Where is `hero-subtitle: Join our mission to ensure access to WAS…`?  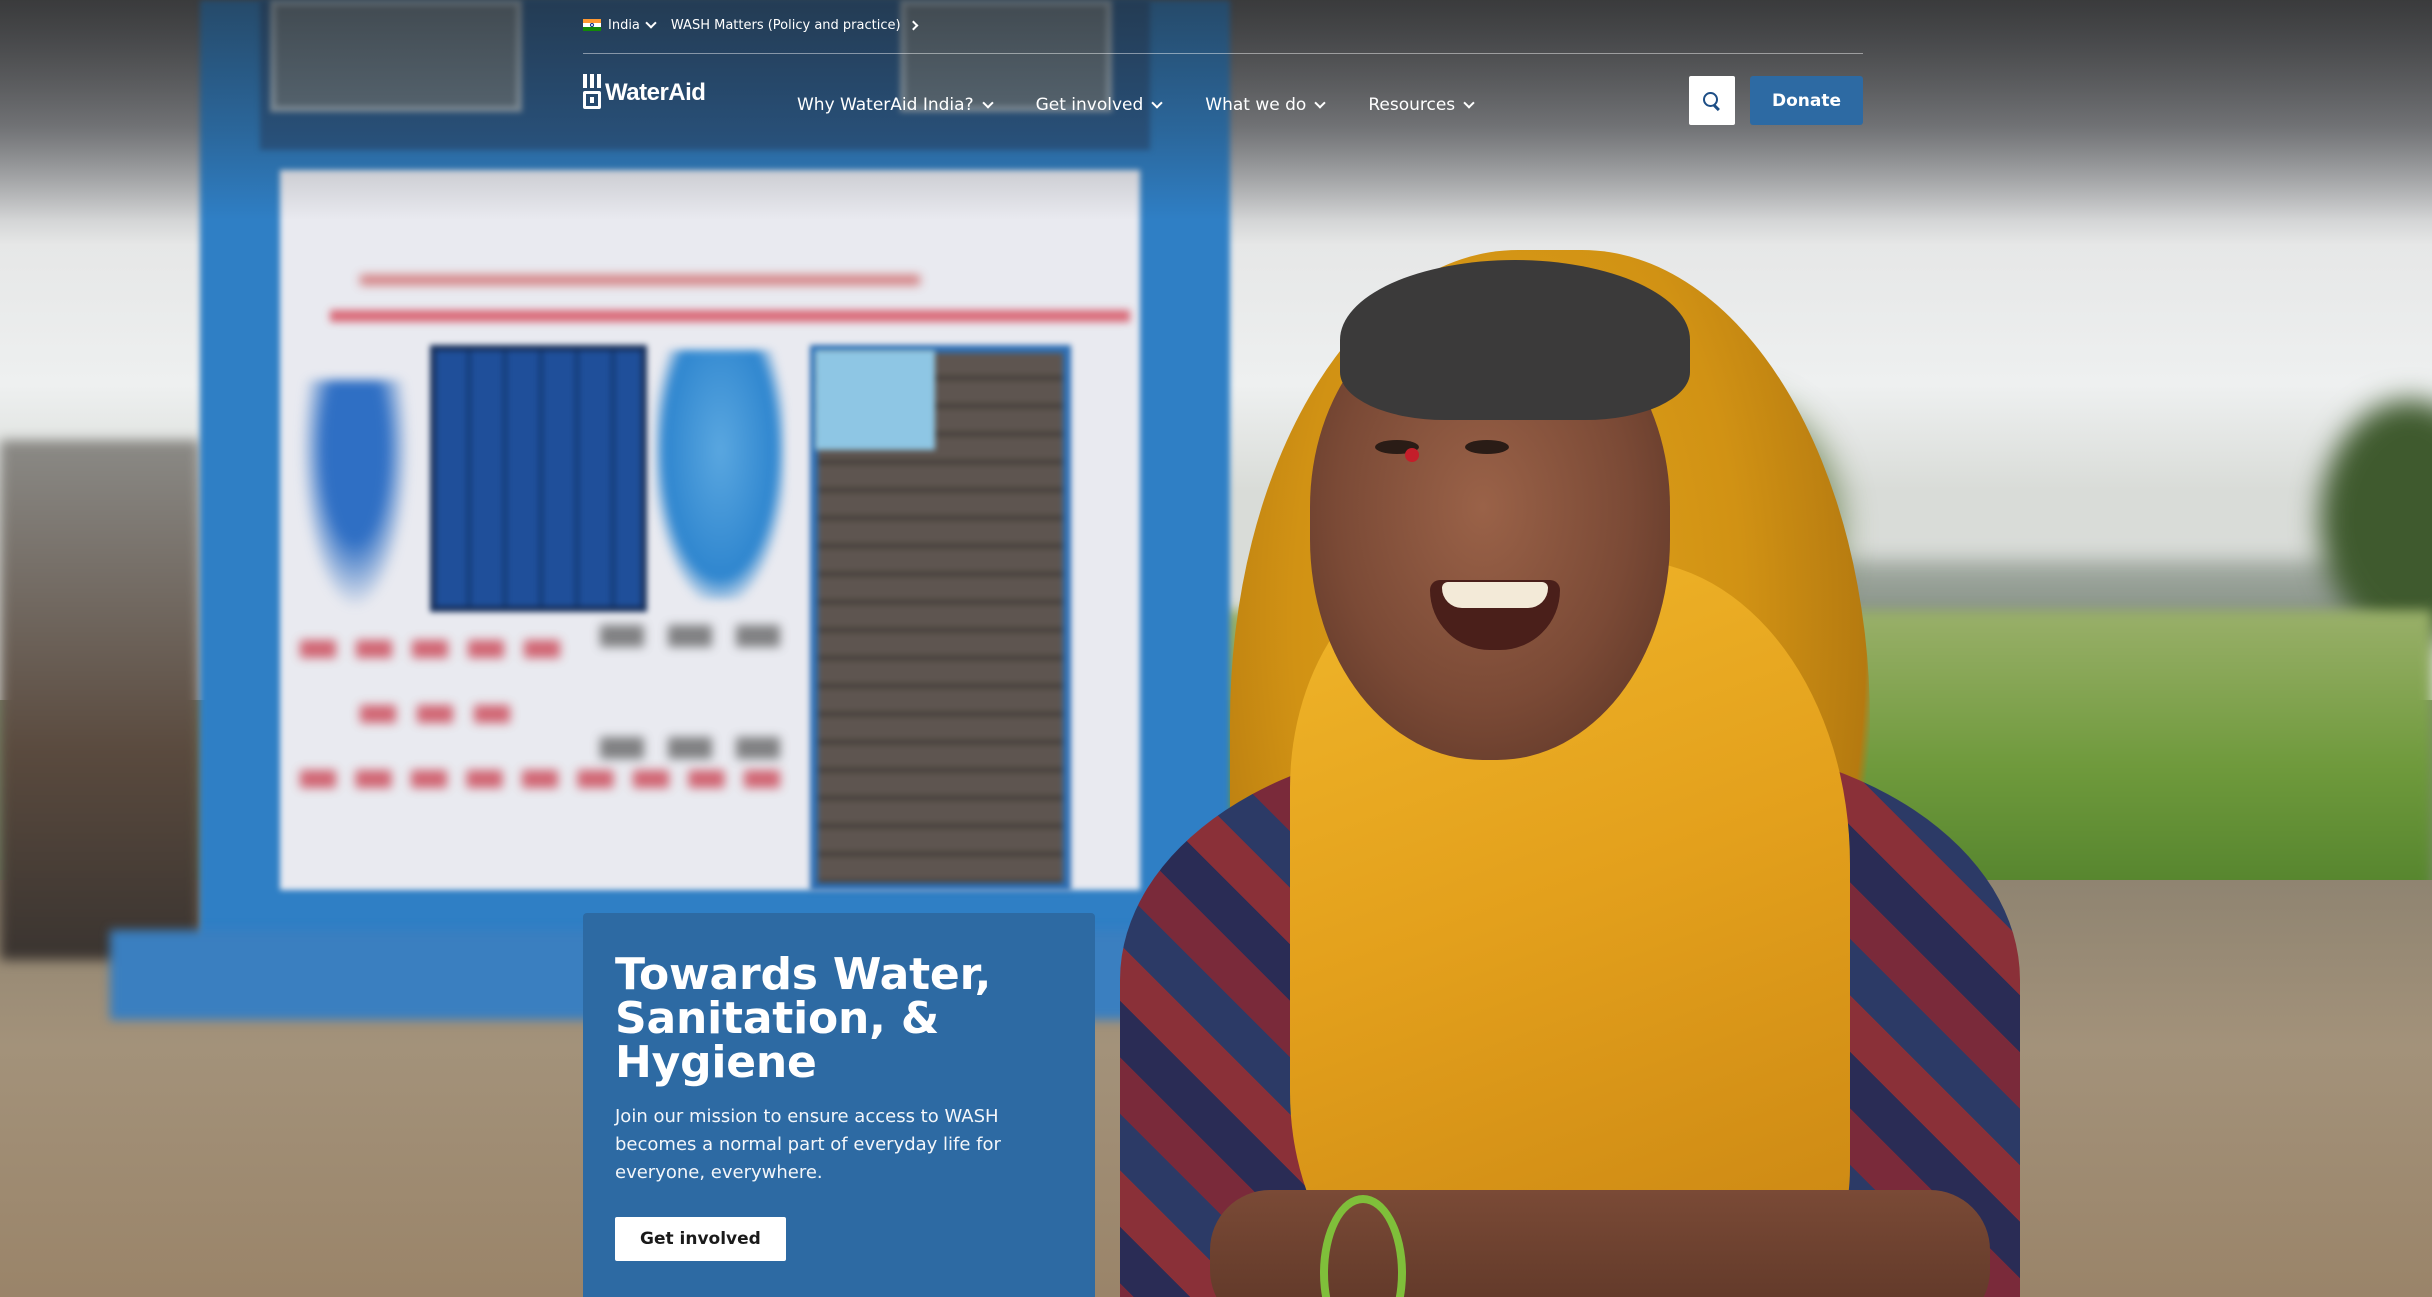 hero-subtitle: Join our mission to ensure access to WAS… is located at coordinates (808, 1144).